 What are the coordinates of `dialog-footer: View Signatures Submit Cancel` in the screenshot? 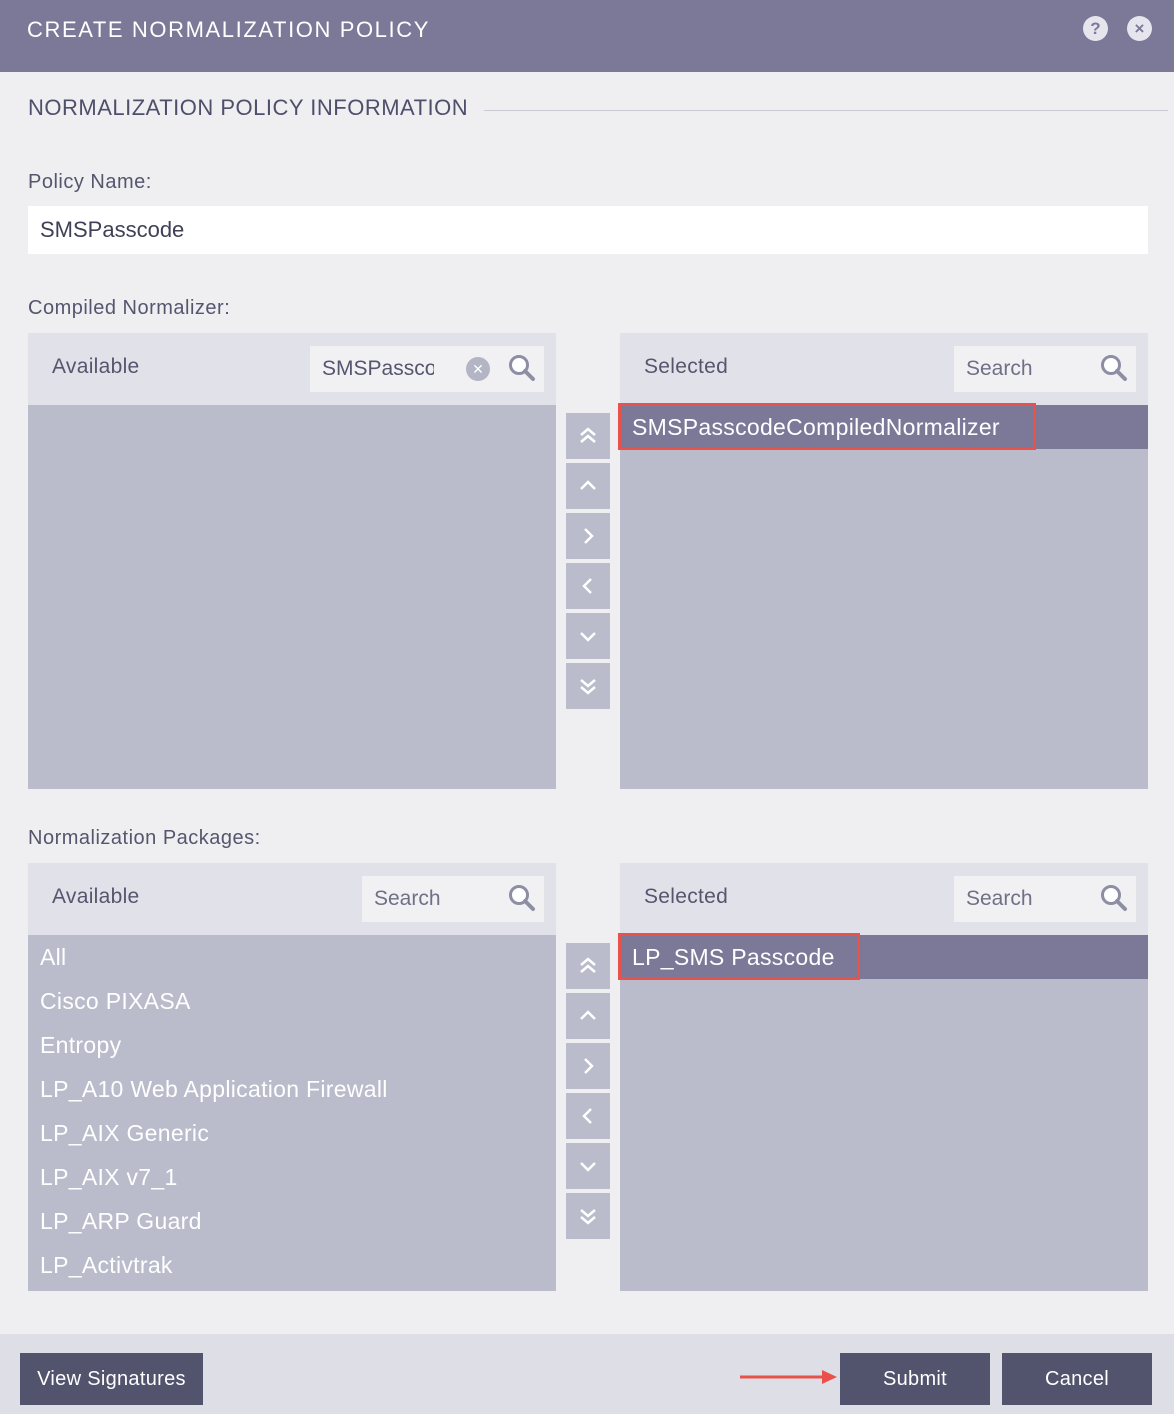 It's located at (587, 1374).